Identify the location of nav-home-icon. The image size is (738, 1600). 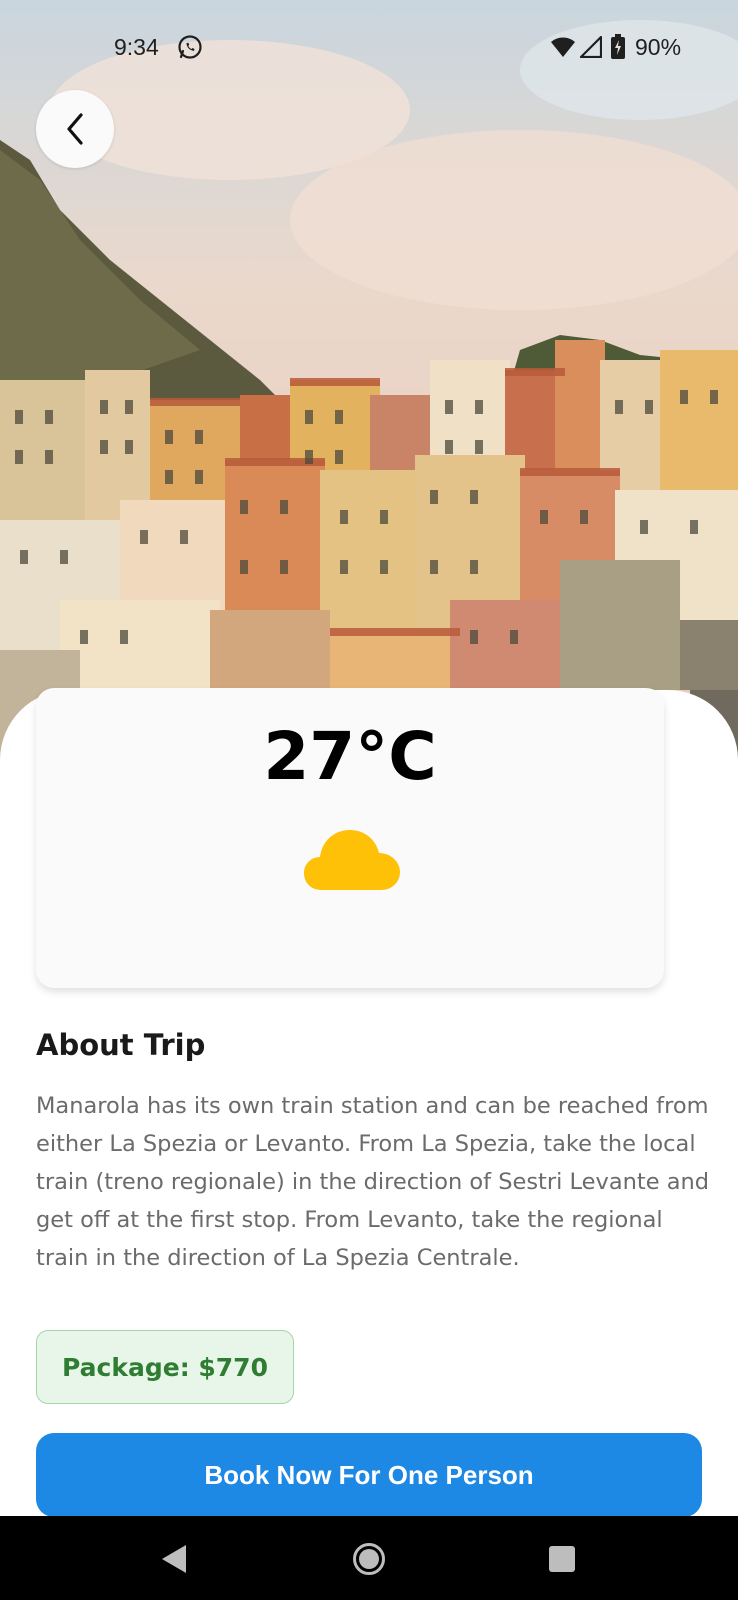
(369, 1559).